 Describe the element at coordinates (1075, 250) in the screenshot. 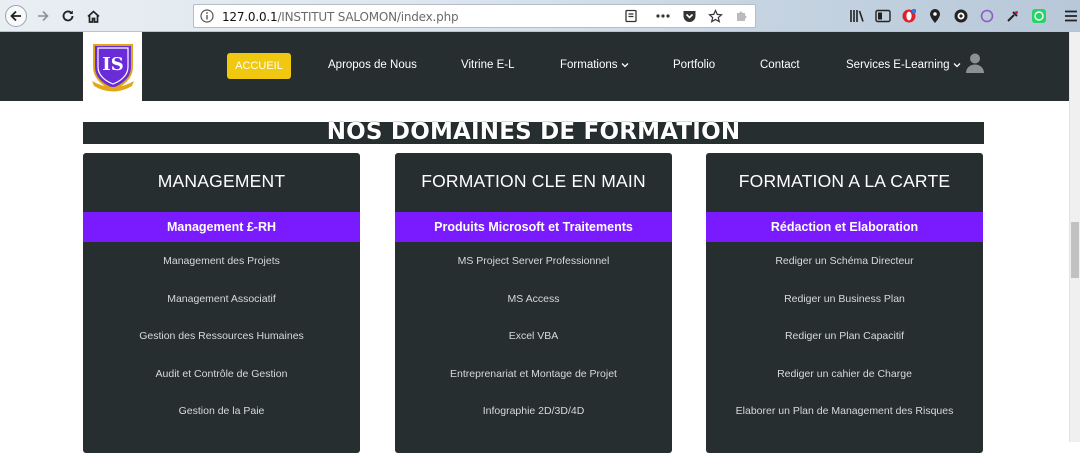

I see `scrollbar-thumb` at that location.